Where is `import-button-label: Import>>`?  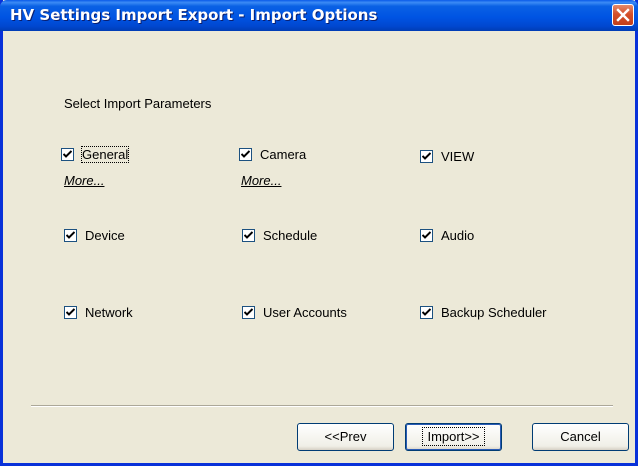
import-button-label: Import>> is located at coordinates (453, 436).